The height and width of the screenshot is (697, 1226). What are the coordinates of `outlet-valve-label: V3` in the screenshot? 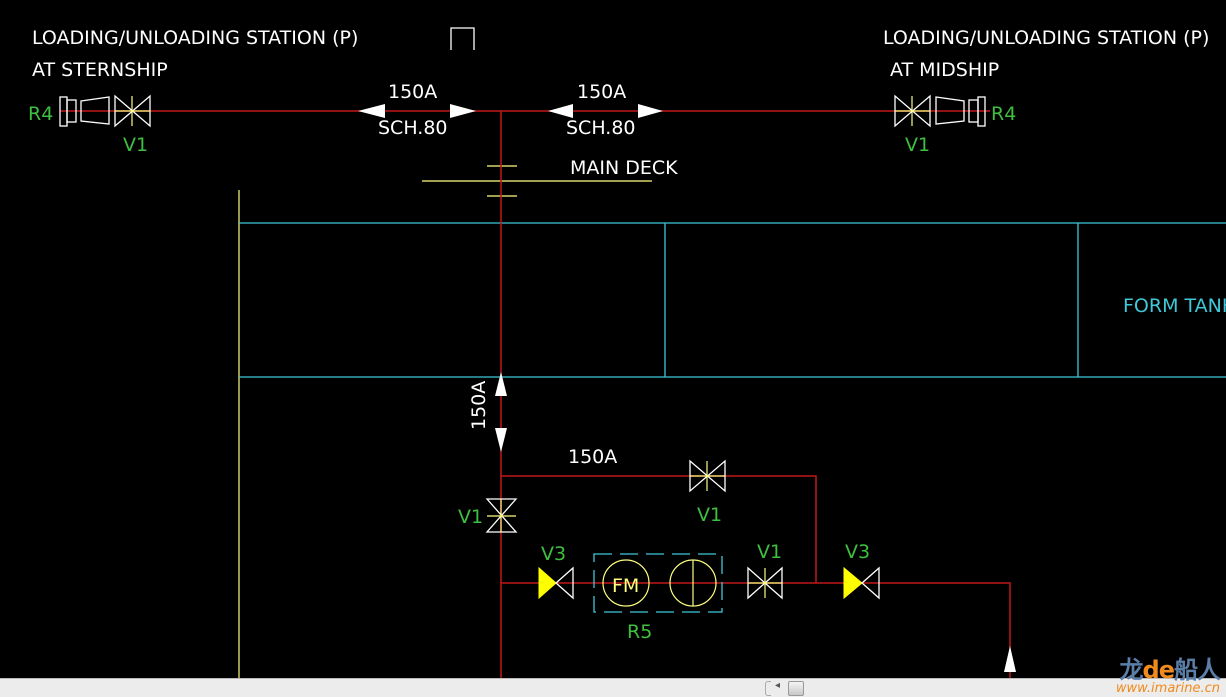 It's located at (857, 552).